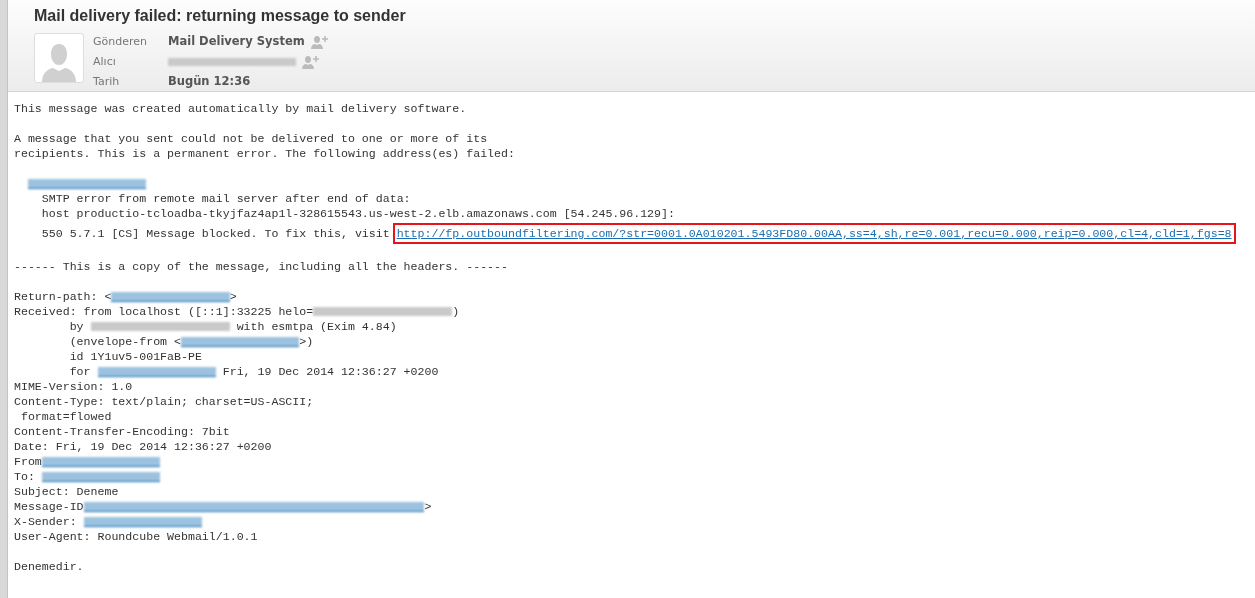 This screenshot has height=598, width=1255. Describe the element at coordinates (49, 566) in the screenshot. I see `message-text: Denemedir.` at that location.